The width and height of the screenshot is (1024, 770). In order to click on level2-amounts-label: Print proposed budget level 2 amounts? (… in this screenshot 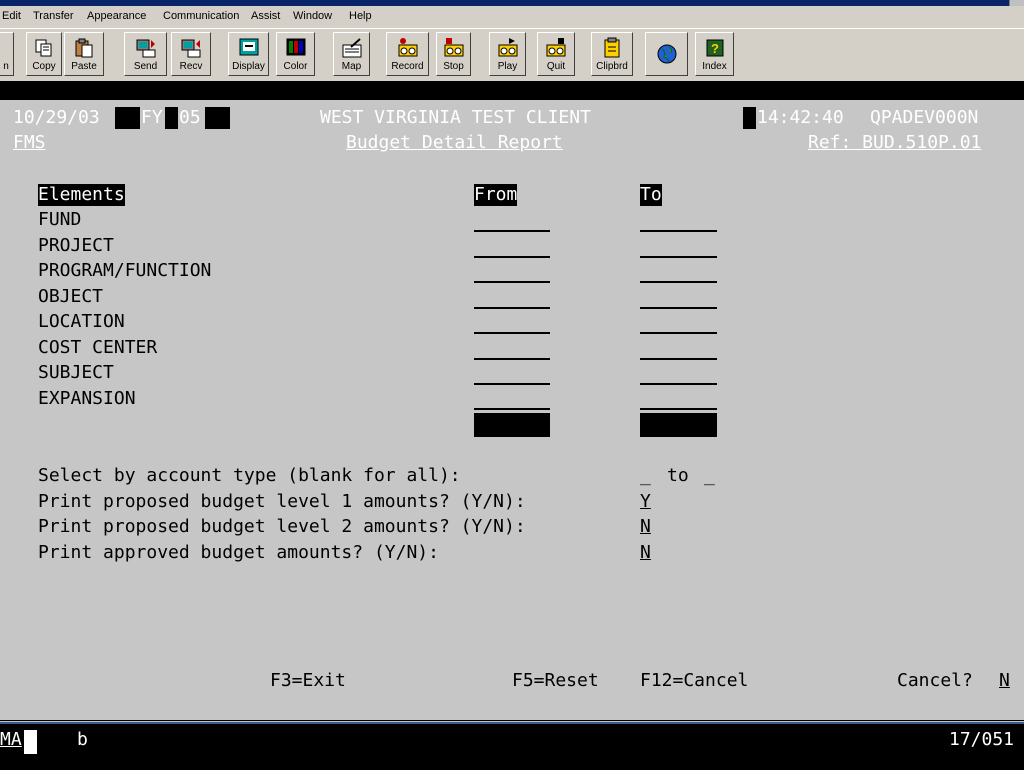, I will do `click(282, 526)`.